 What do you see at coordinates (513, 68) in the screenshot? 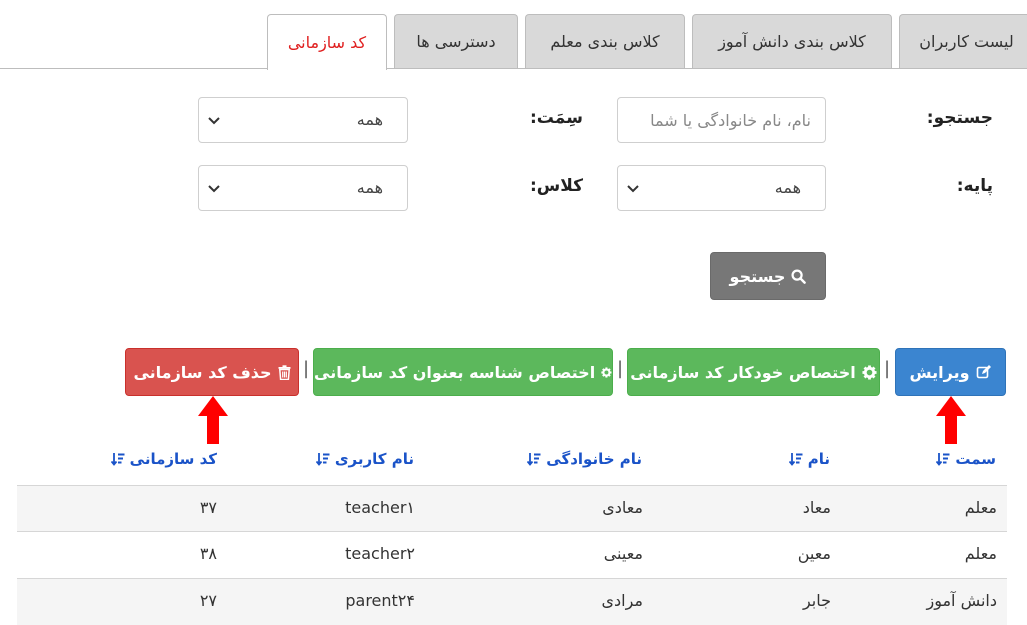
I see `tab-bar-line` at bounding box center [513, 68].